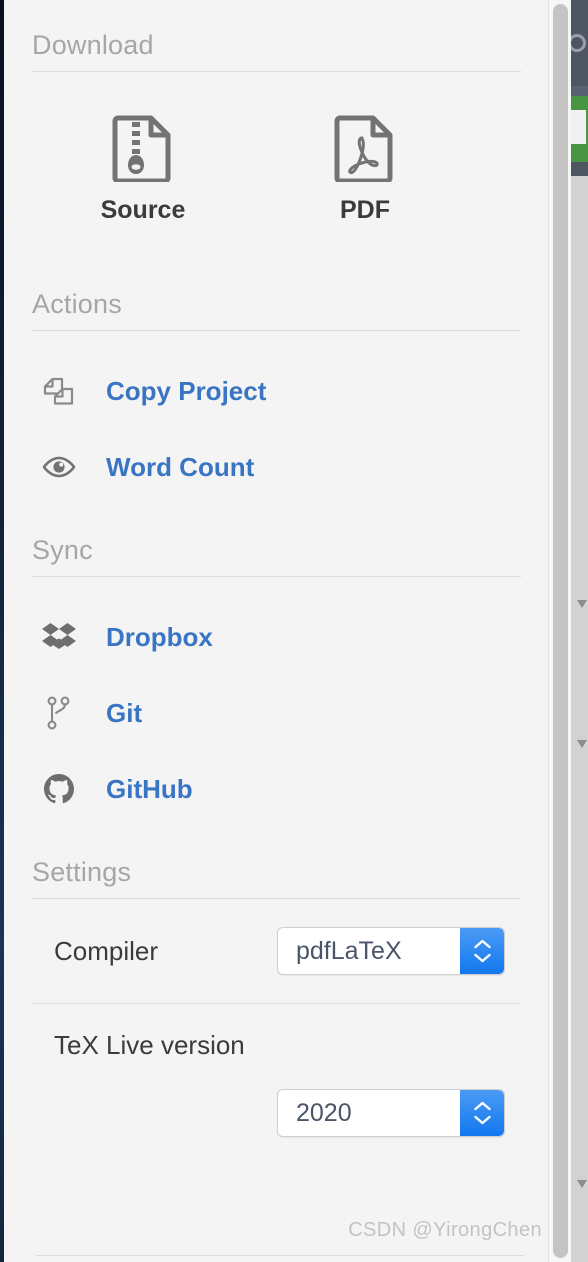  What do you see at coordinates (77, 304) in the screenshot?
I see `section-title-actions: Actions` at bounding box center [77, 304].